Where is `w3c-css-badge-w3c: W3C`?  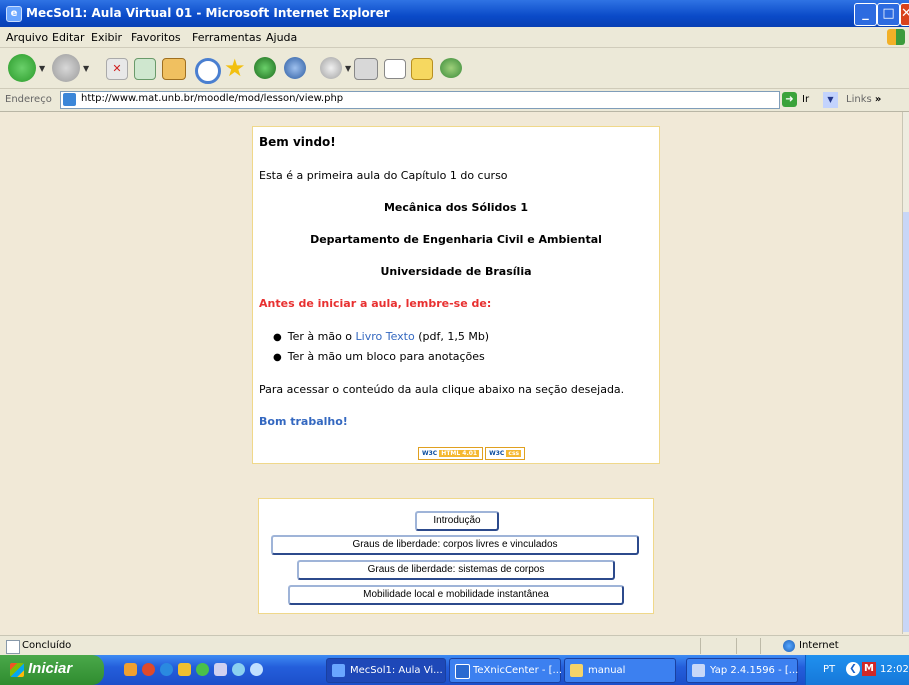
w3c-css-badge-w3c: W3C is located at coordinates (497, 453).